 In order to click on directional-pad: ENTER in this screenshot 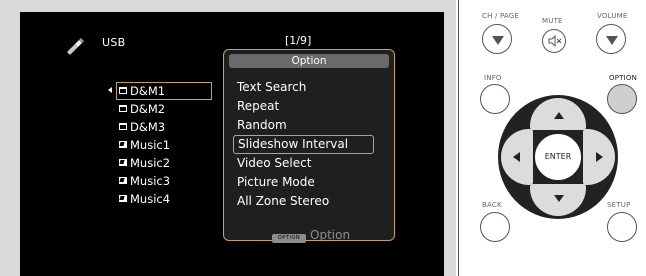, I will do `click(558, 157)`.